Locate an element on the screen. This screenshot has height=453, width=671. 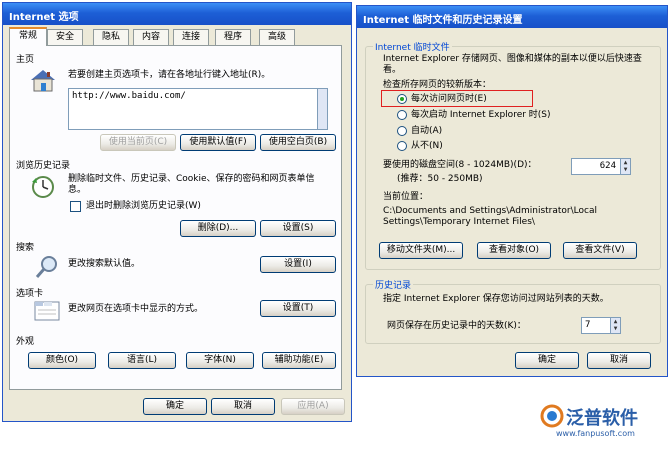
history-group is located at coordinates (513, 314).